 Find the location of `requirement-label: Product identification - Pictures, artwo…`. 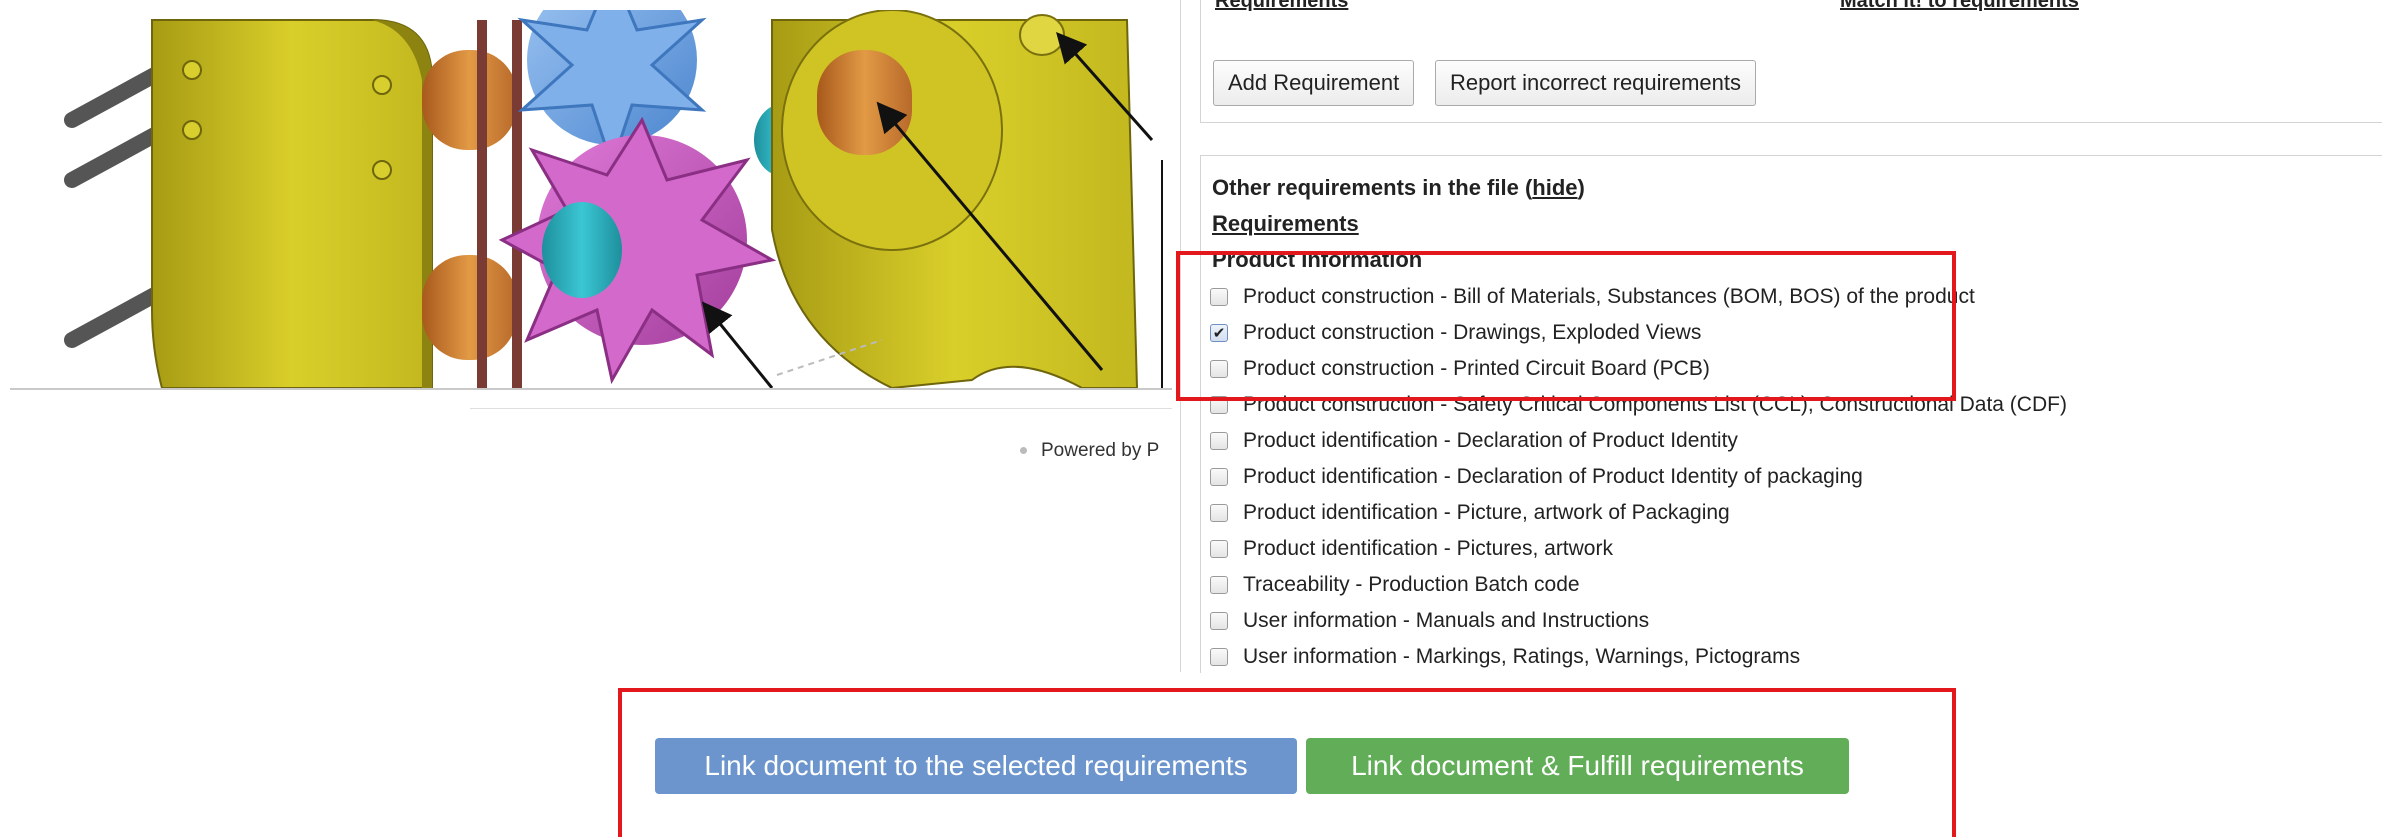

requirement-label: Product identification - Pictures, artwo… is located at coordinates (1428, 548).